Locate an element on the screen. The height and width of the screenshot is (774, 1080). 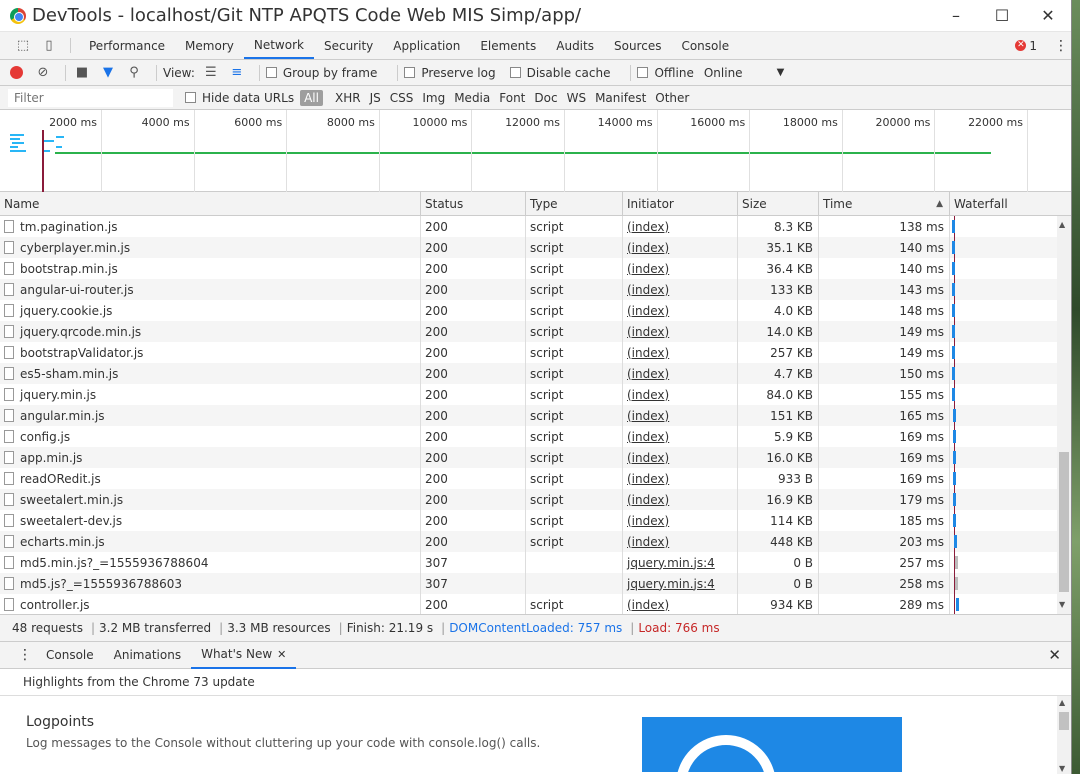
table-row: app.min.js 200 script (index) 16.0 KB 169 ms is located at coordinates (535, 457).